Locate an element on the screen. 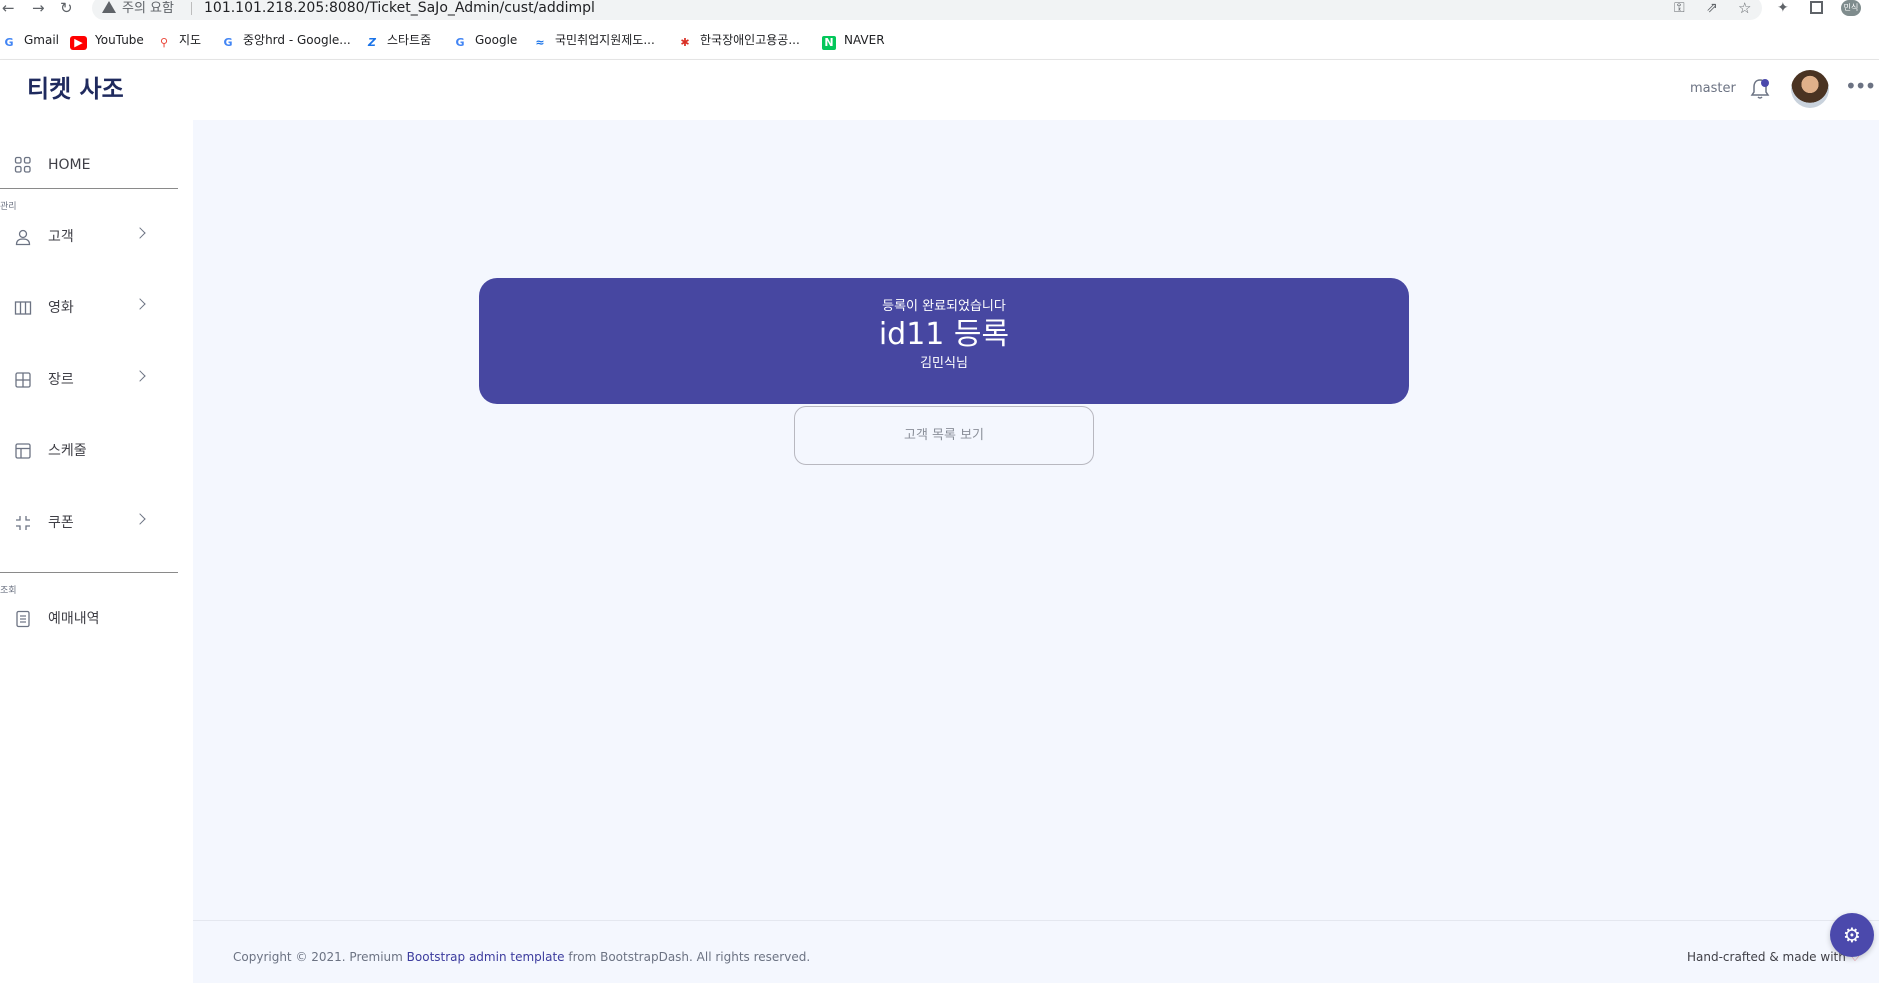 Image resolution: width=1879 pixels, height=983 pixels. sidebar-item-genre: 장르 is located at coordinates (89, 381).